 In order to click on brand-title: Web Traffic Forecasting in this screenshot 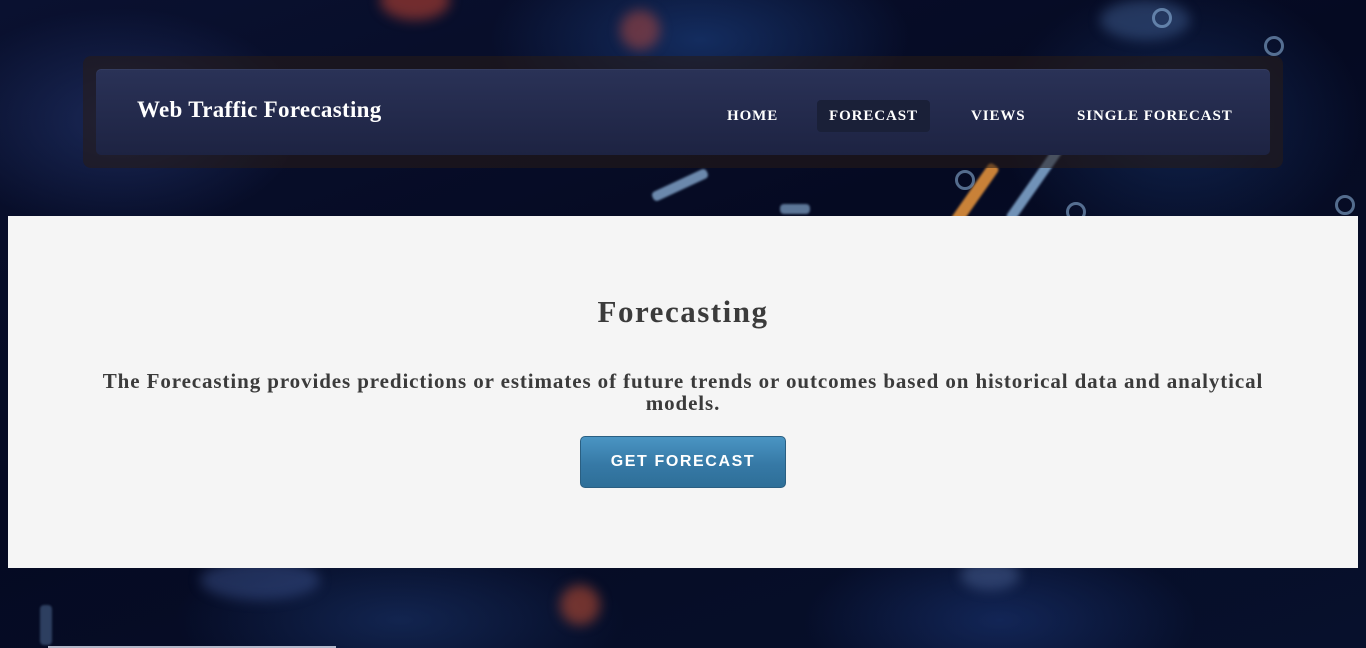, I will do `click(259, 110)`.